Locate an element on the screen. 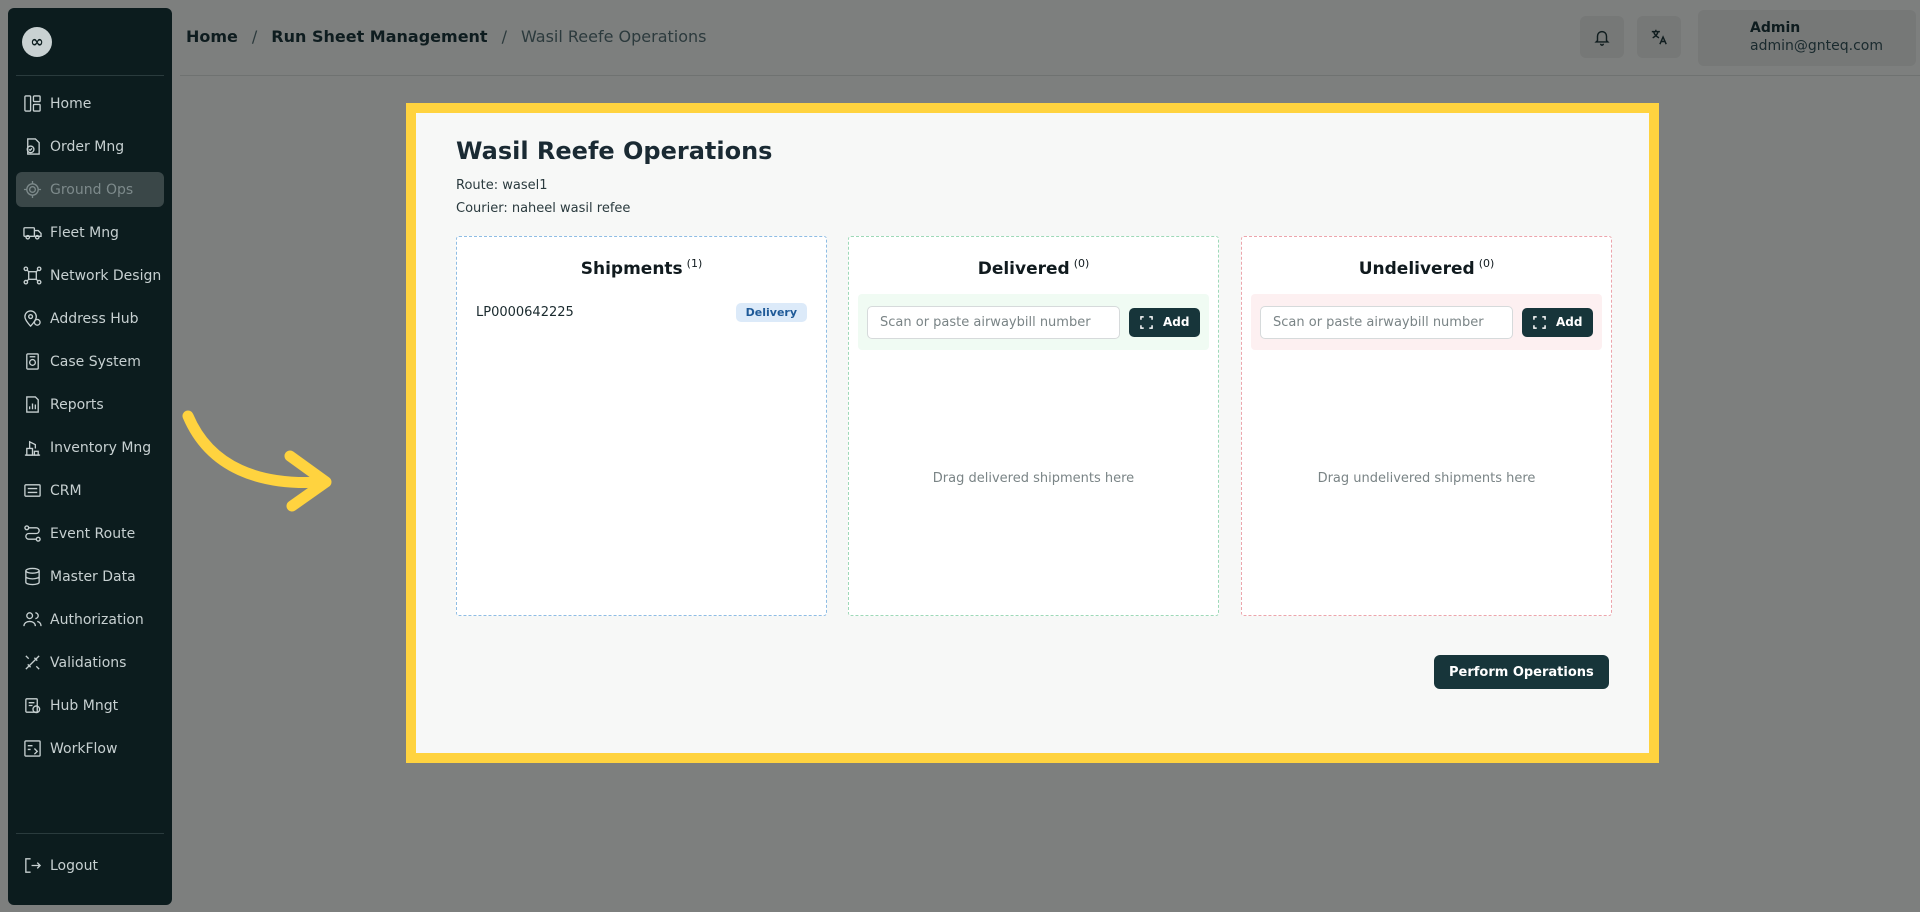 The image size is (1920, 912). perform-operations-button: Perform Operations is located at coordinates (1521, 672).